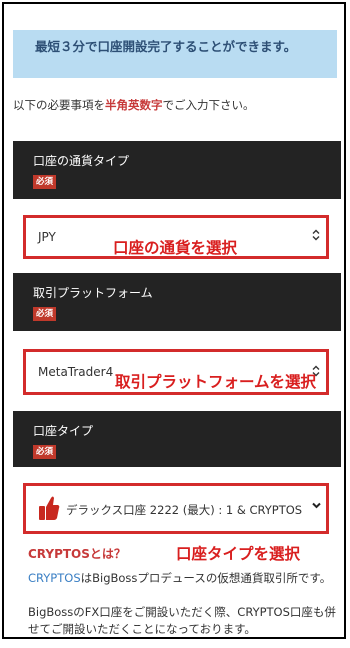  What do you see at coordinates (316, 506) in the screenshot?
I see `chevron-down-icon` at bounding box center [316, 506].